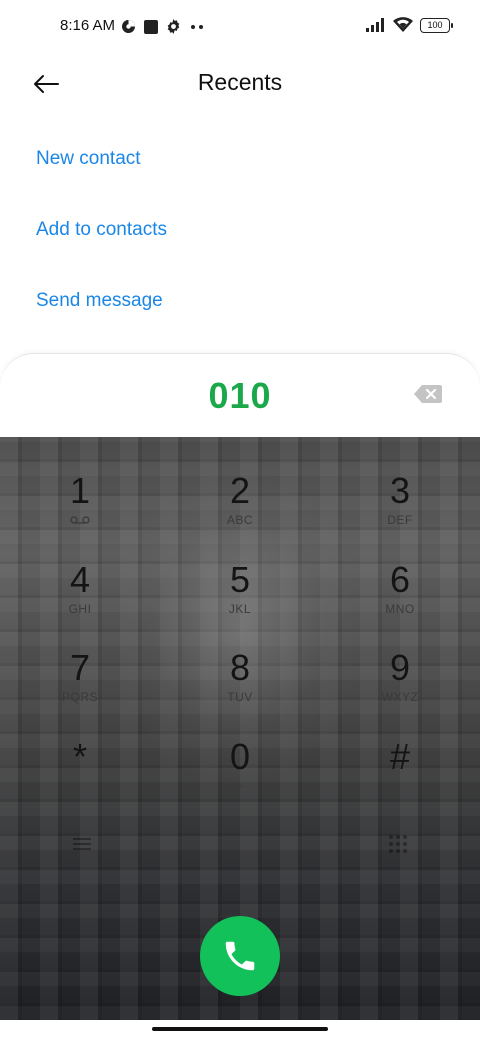 This screenshot has height=1040, width=480. Describe the element at coordinates (240, 682) in the screenshot. I see `key-8: 8 TUV` at that location.